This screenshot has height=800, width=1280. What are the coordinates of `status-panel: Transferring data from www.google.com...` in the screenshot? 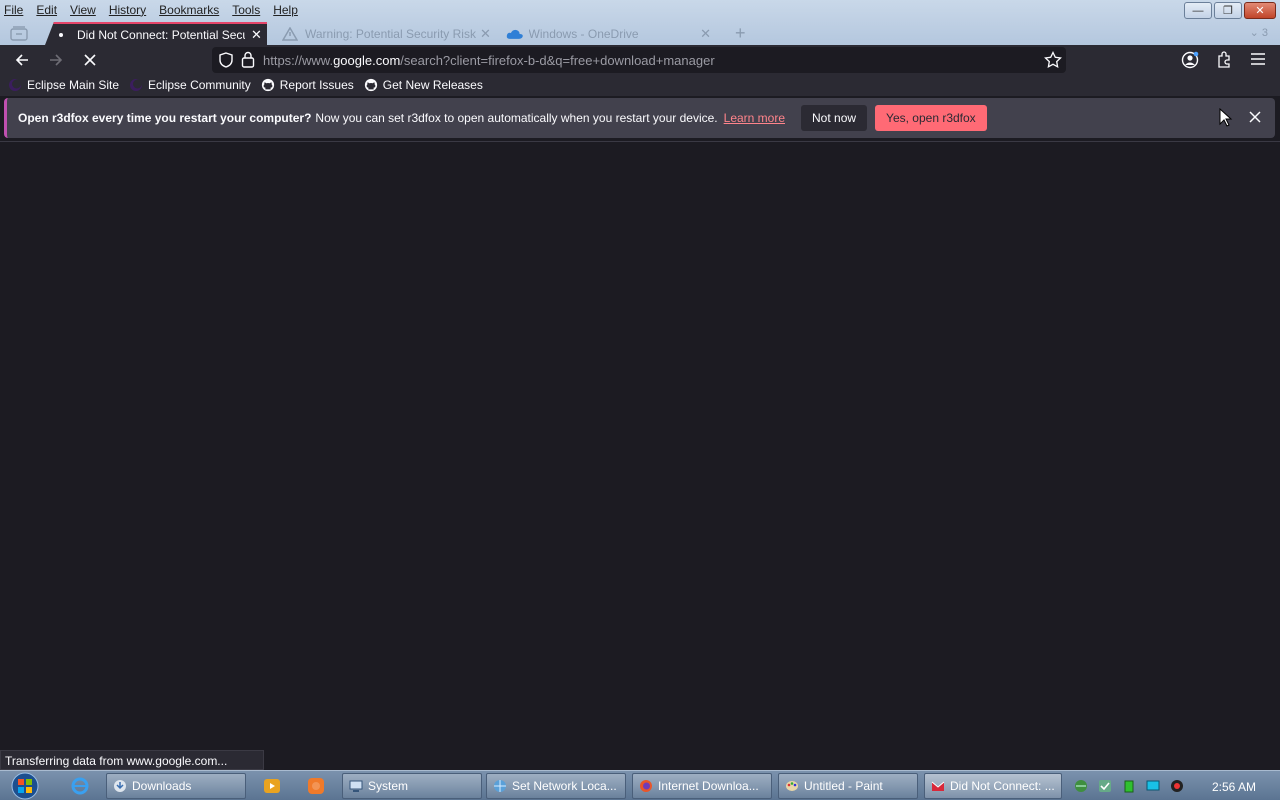 It's located at (132, 760).